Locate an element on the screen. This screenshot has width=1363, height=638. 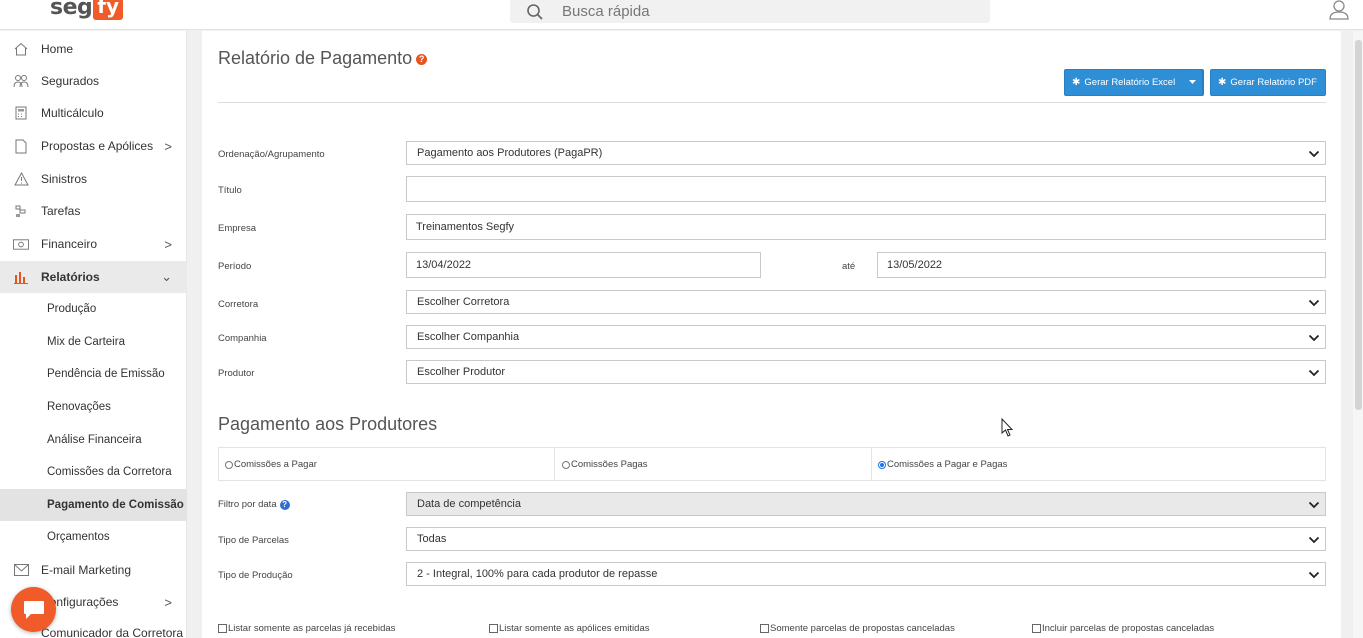
checkbox-parcelas-recebidas: Listar somente as parcelas já recebidas is located at coordinates (306, 628).